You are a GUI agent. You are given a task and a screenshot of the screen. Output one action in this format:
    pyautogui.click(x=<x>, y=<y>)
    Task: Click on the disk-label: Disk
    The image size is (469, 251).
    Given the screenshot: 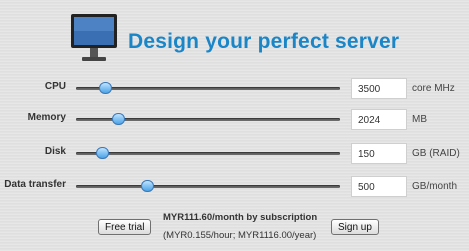 What is the action you would take?
    pyautogui.click(x=55, y=151)
    